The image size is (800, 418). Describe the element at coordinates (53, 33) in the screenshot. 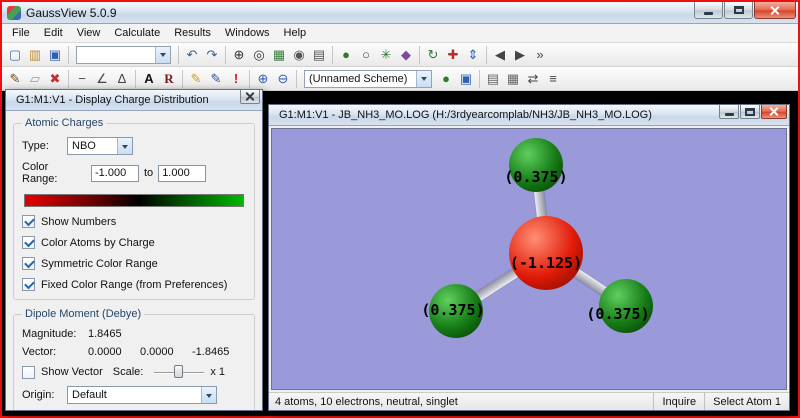

I see `menu-edit: Edit` at that location.